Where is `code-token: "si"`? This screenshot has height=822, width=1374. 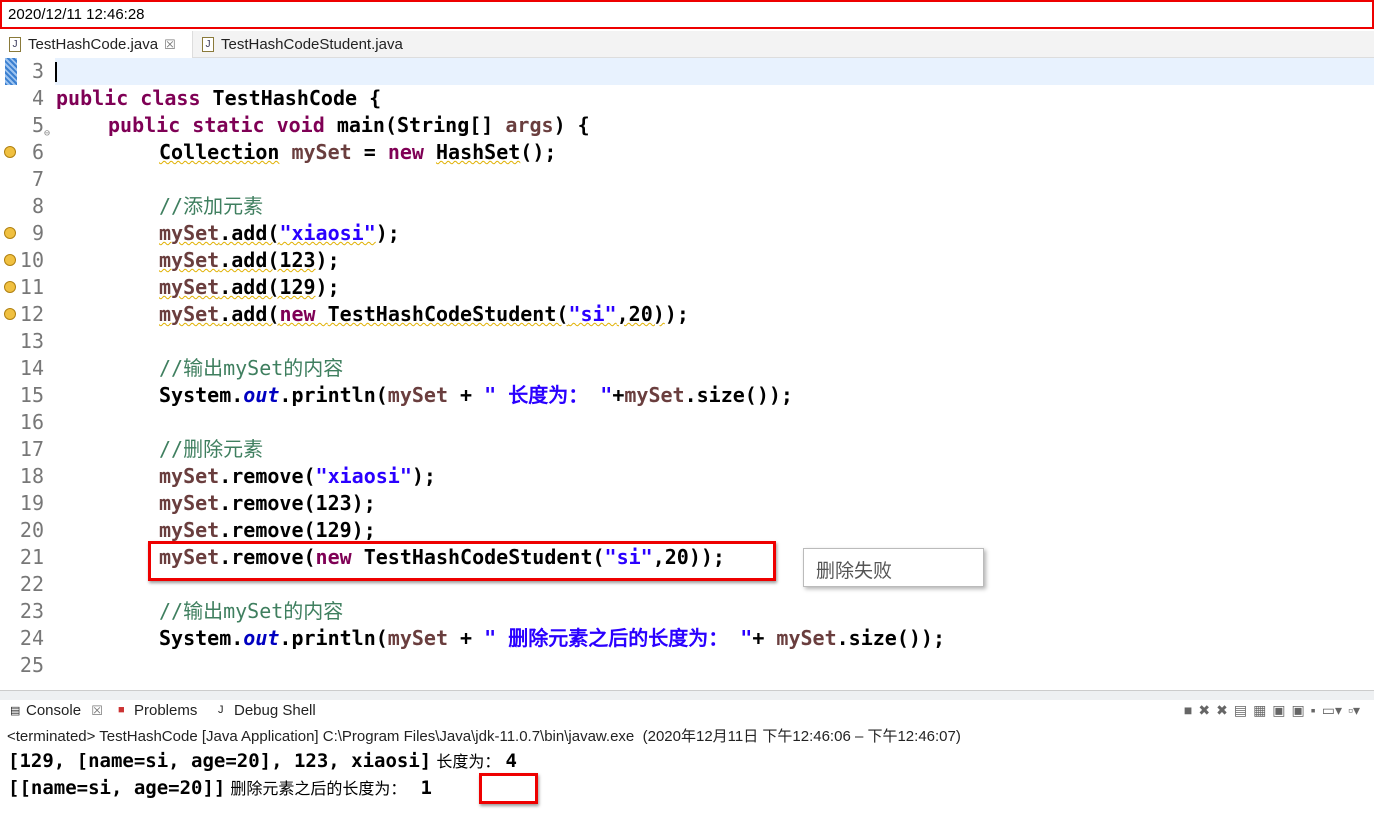 code-token: "si" is located at coordinates (592, 314).